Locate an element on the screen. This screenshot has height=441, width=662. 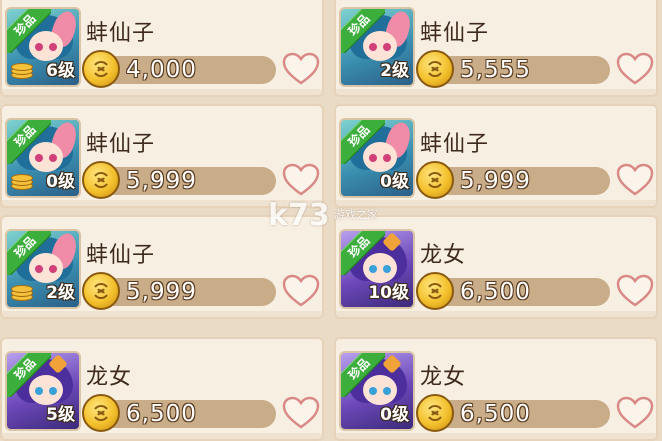
watermark-logo-text: k73 is located at coordinates (299, 215).